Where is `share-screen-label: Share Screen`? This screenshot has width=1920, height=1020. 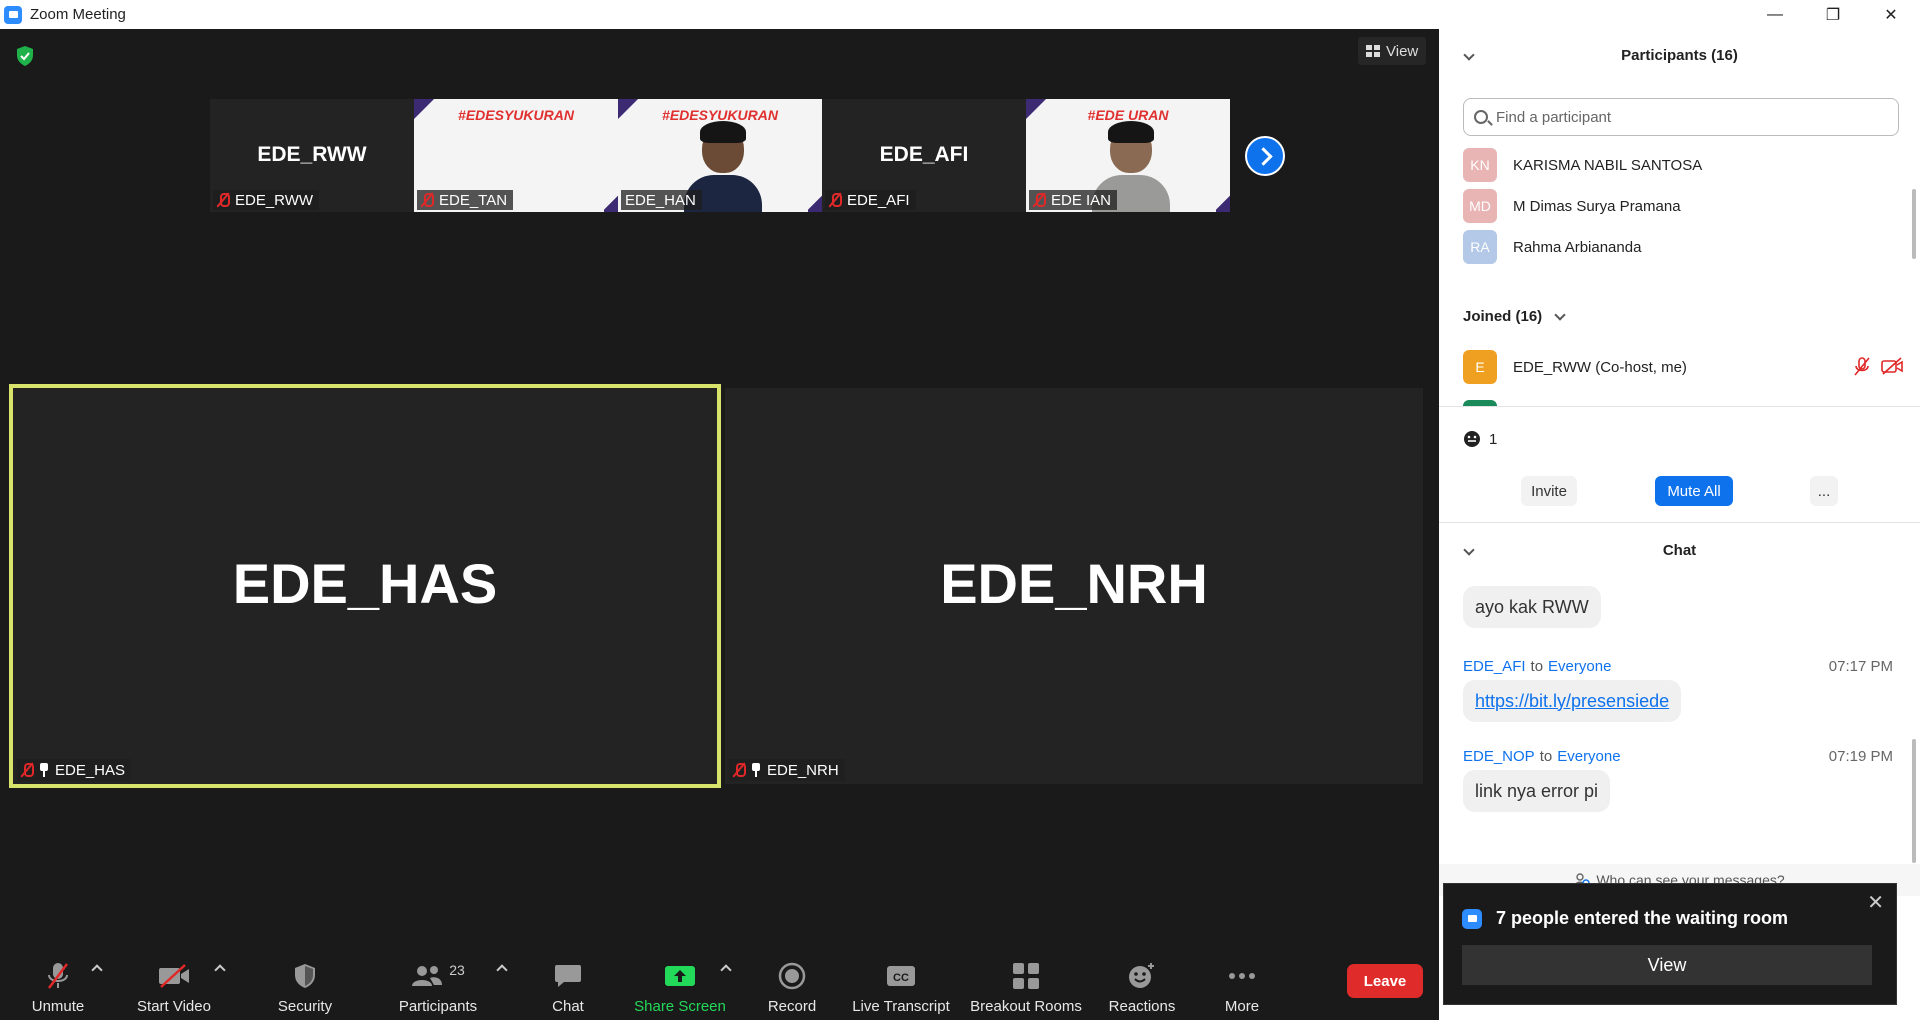
share-screen-label: Share Screen is located at coordinates (680, 1006).